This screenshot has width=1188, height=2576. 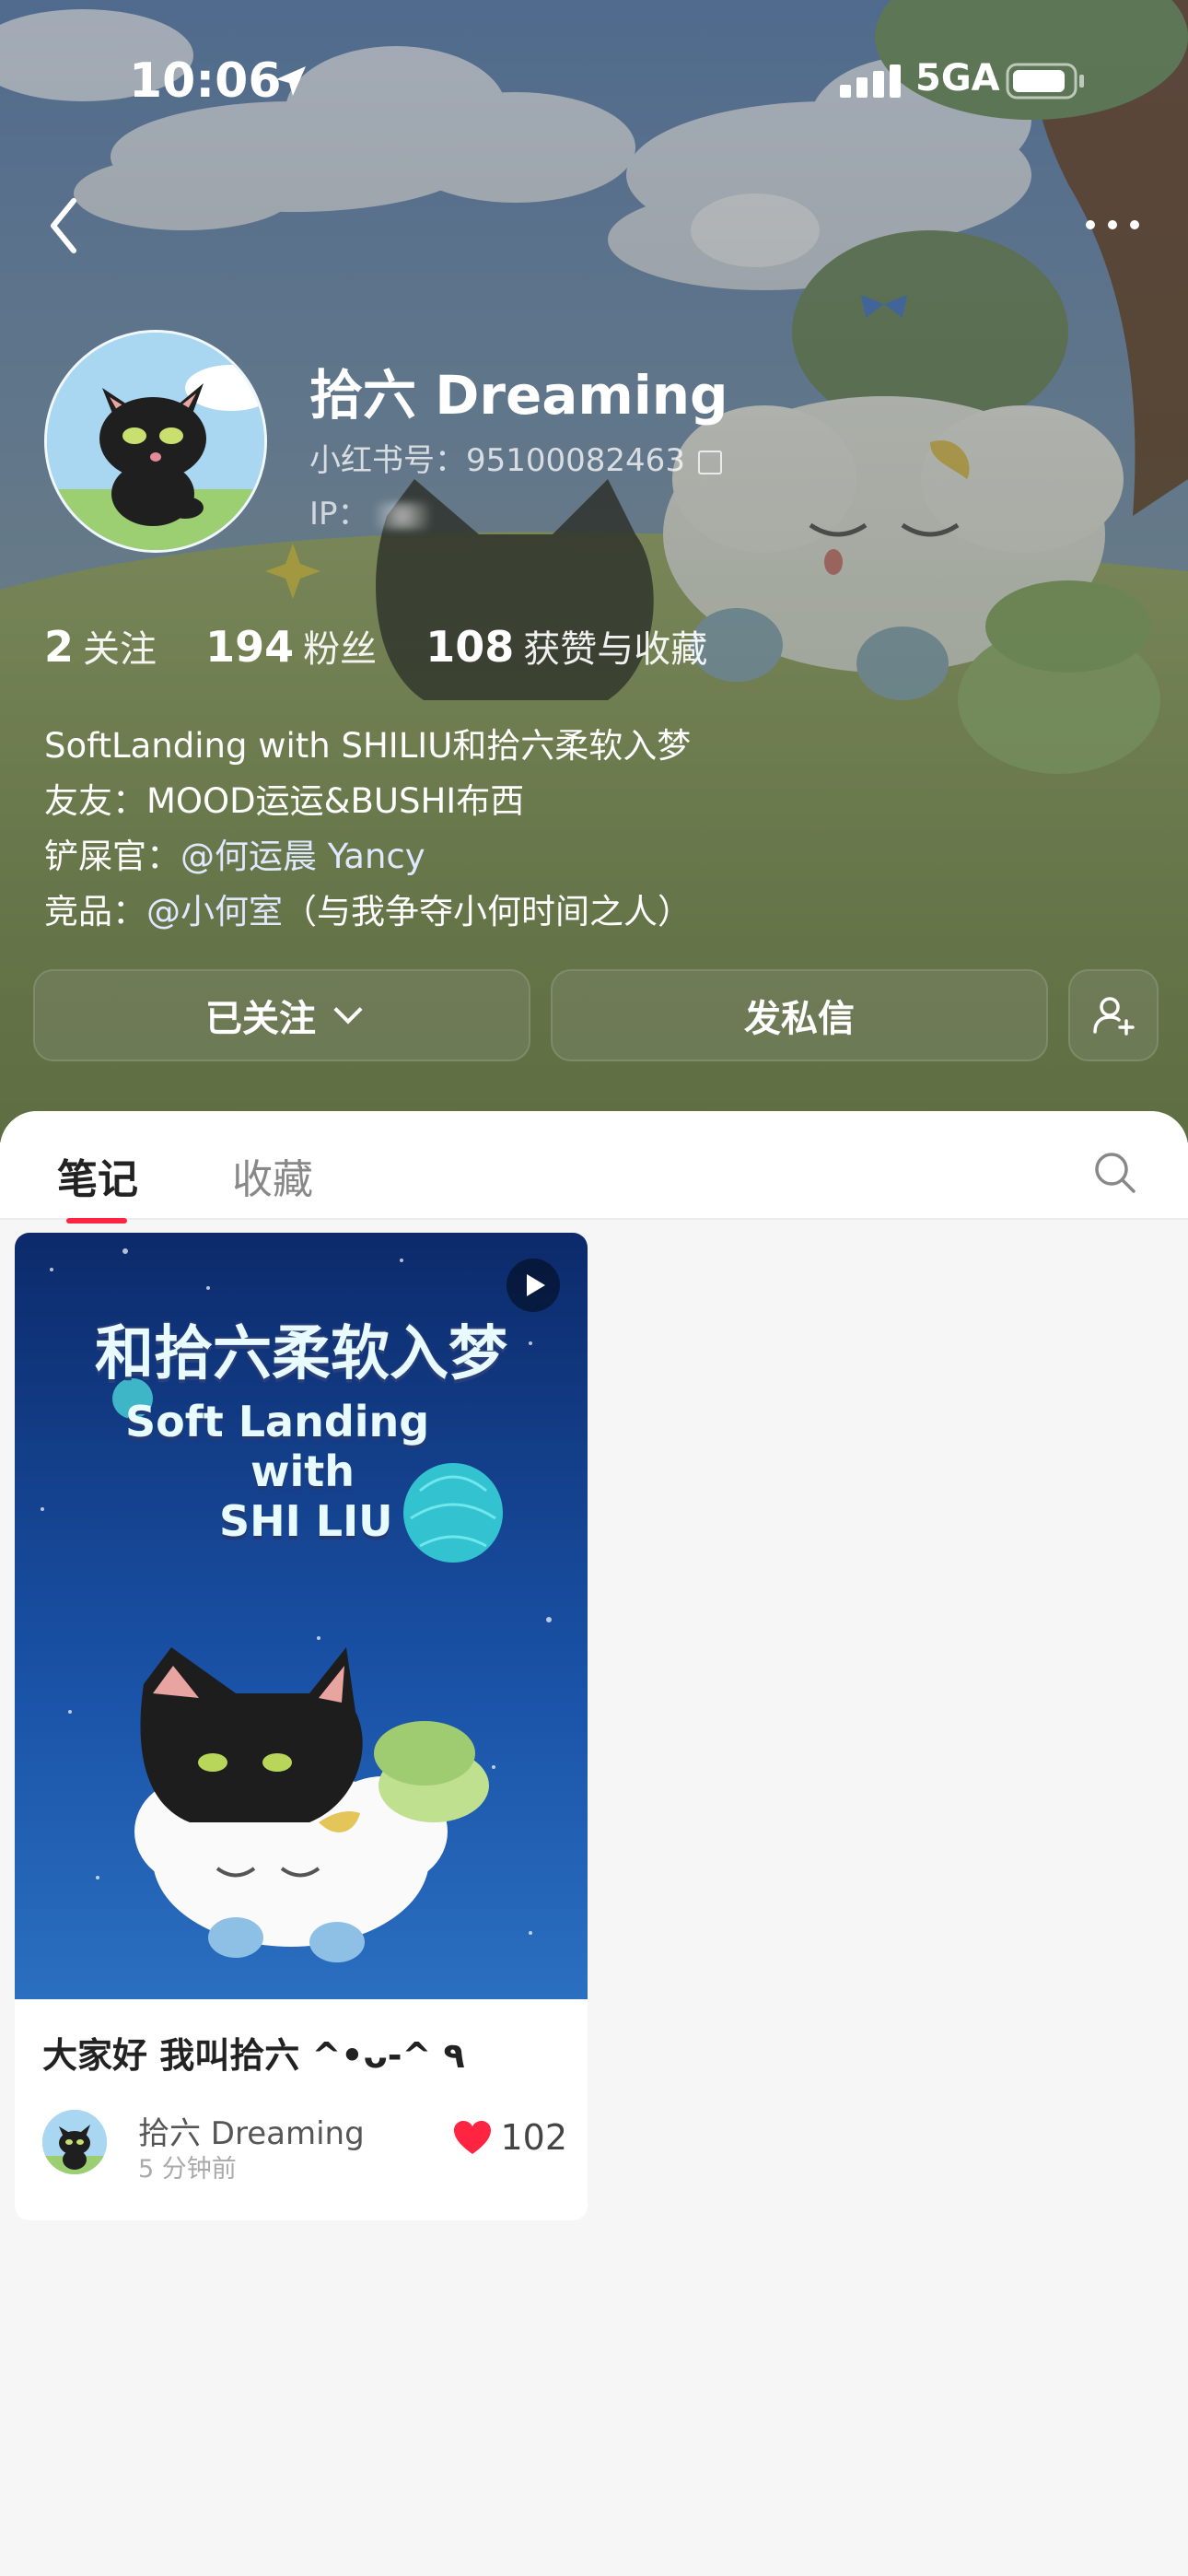 What do you see at coordinates (301, 1354) in the screenshot?
I see `cover-title: 和拾六柔软入梦` at bounding box center [301, 1354].